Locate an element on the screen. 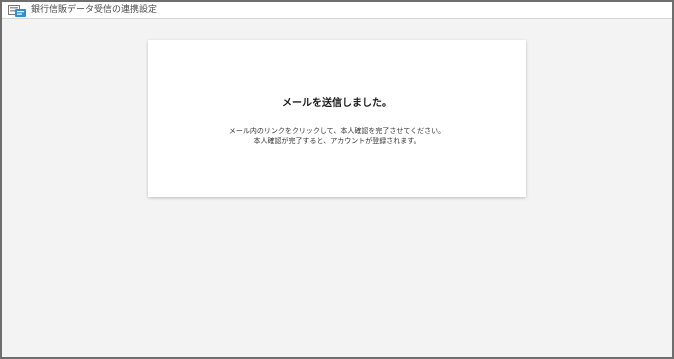 The width and height of the screenshot is (674, 359). registration-note: 本人確認が完了すると、アカウントが登録されます。 is located at coordinates (337, 141).